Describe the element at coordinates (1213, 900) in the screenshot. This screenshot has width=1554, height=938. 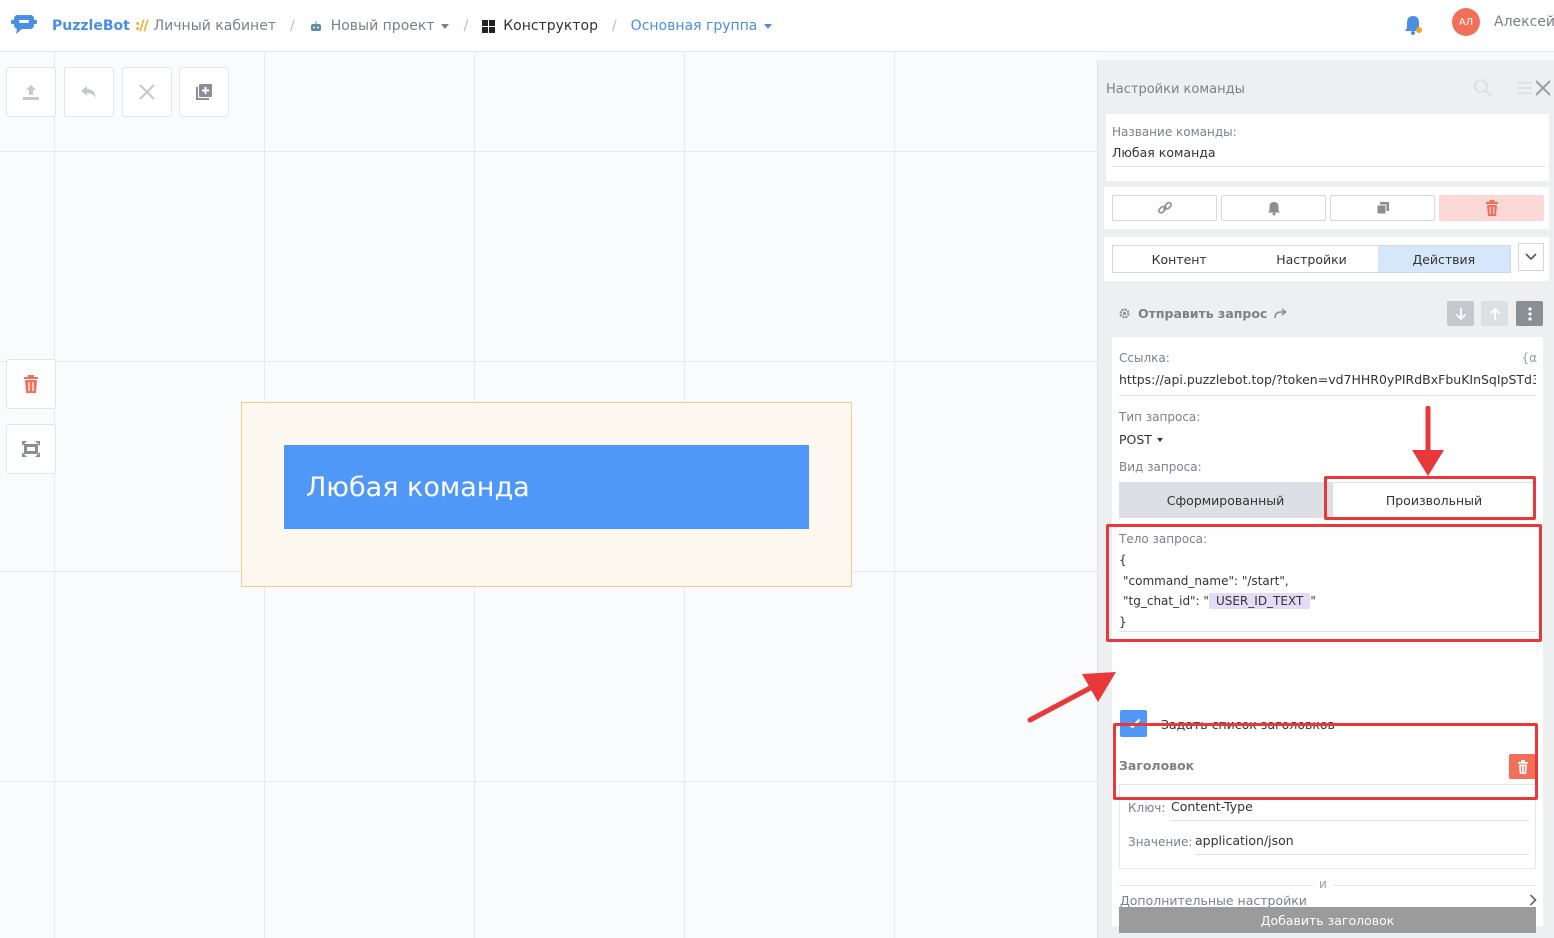
I see `more-settings-link: Дополнительные настройки` at that location.